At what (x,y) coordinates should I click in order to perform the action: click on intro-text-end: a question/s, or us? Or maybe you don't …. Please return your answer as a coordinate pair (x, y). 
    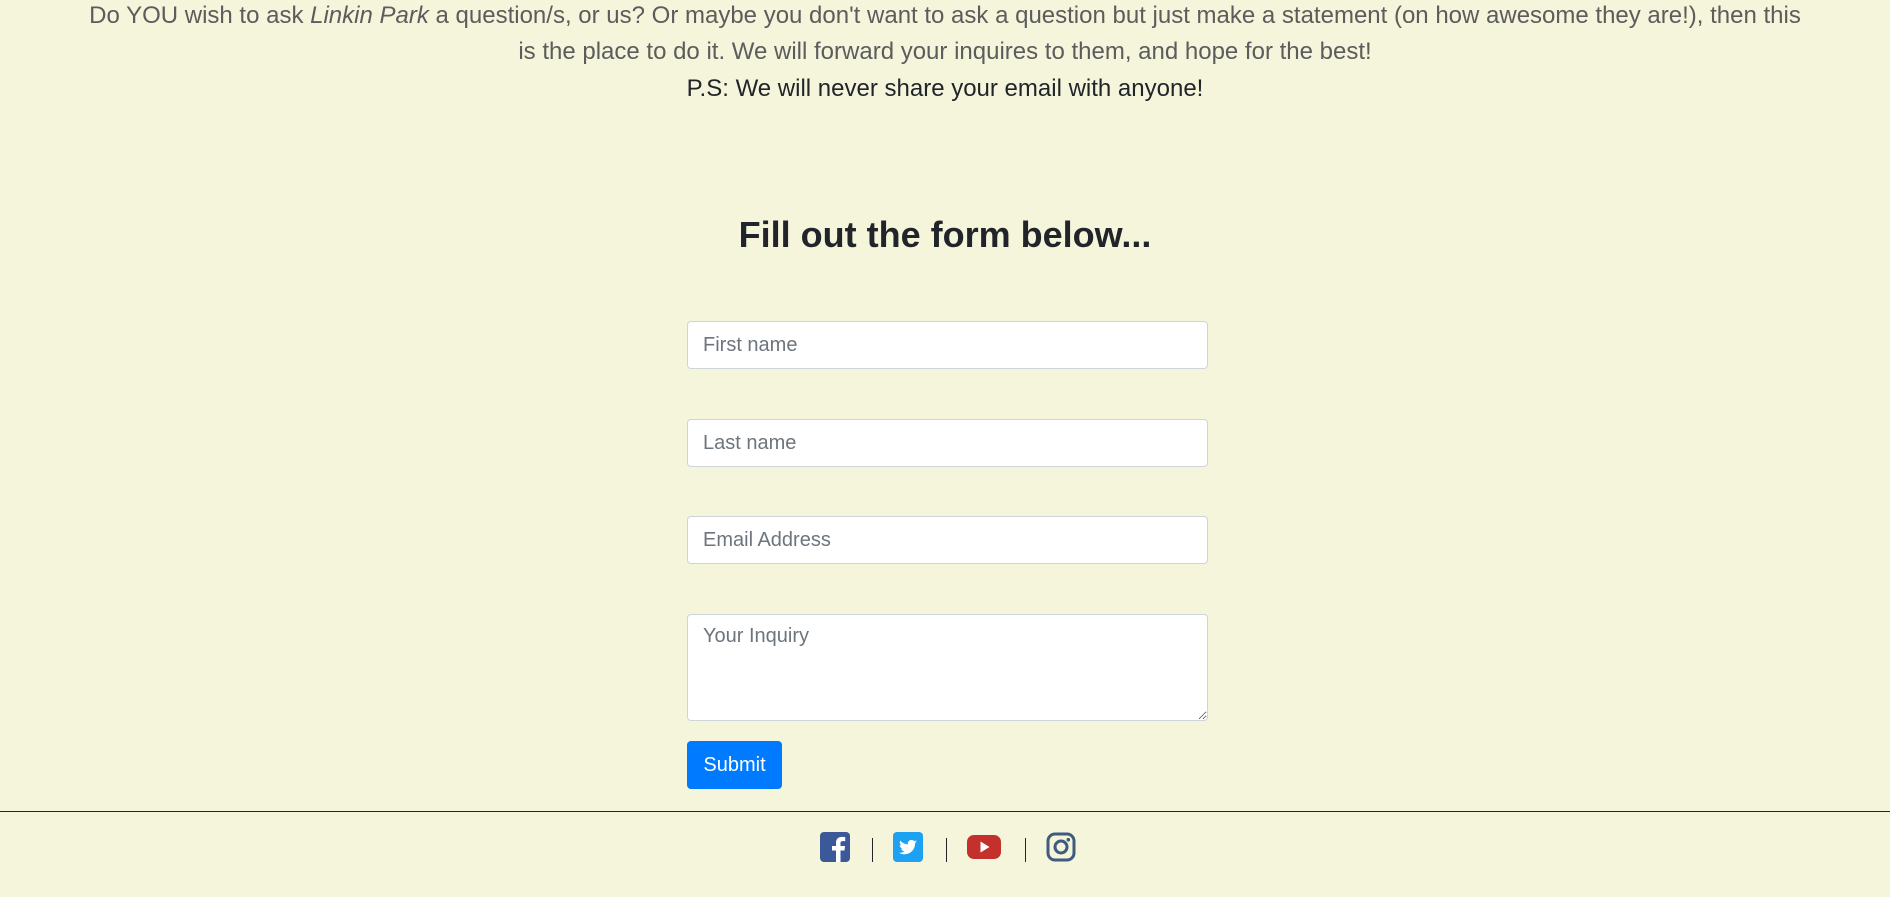
    Looking at the image, I should click on (1114, 33).